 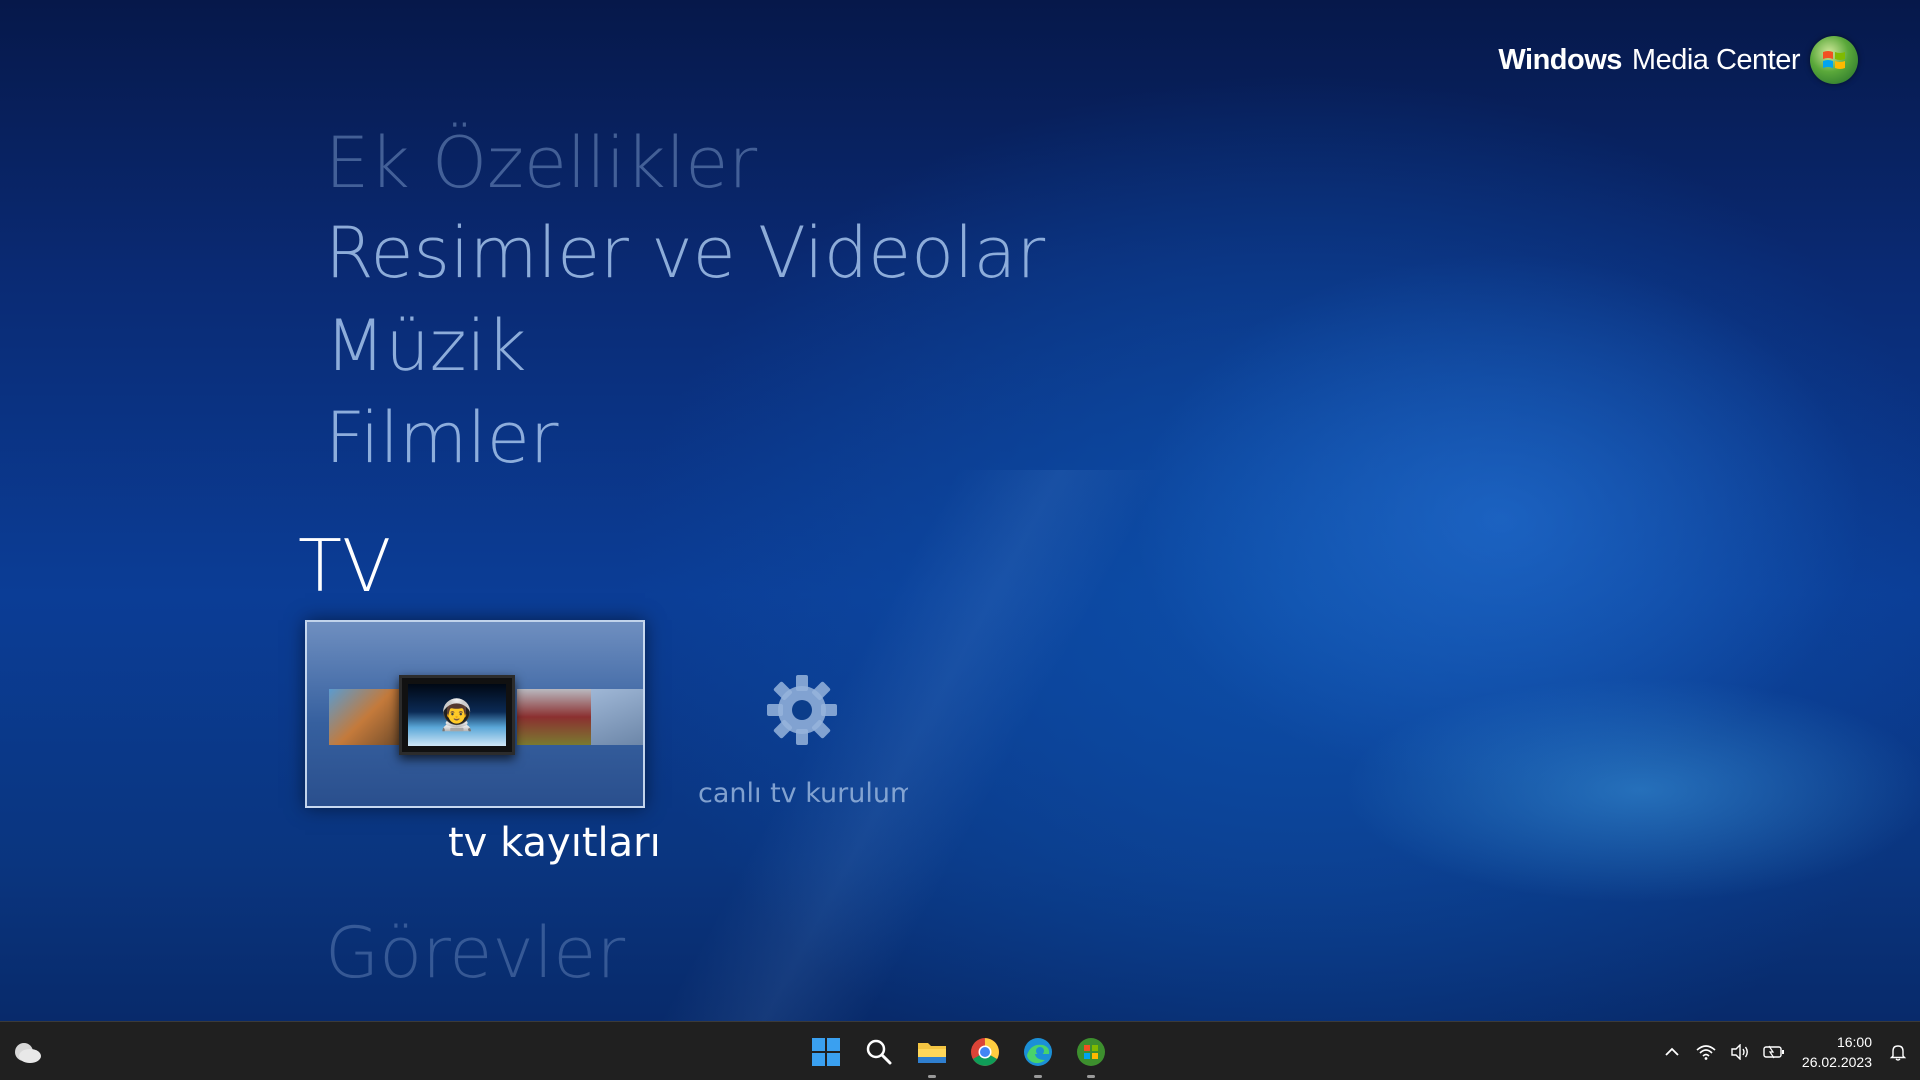 I want to click on wifi-icon, so click(x=1706, y=1052).